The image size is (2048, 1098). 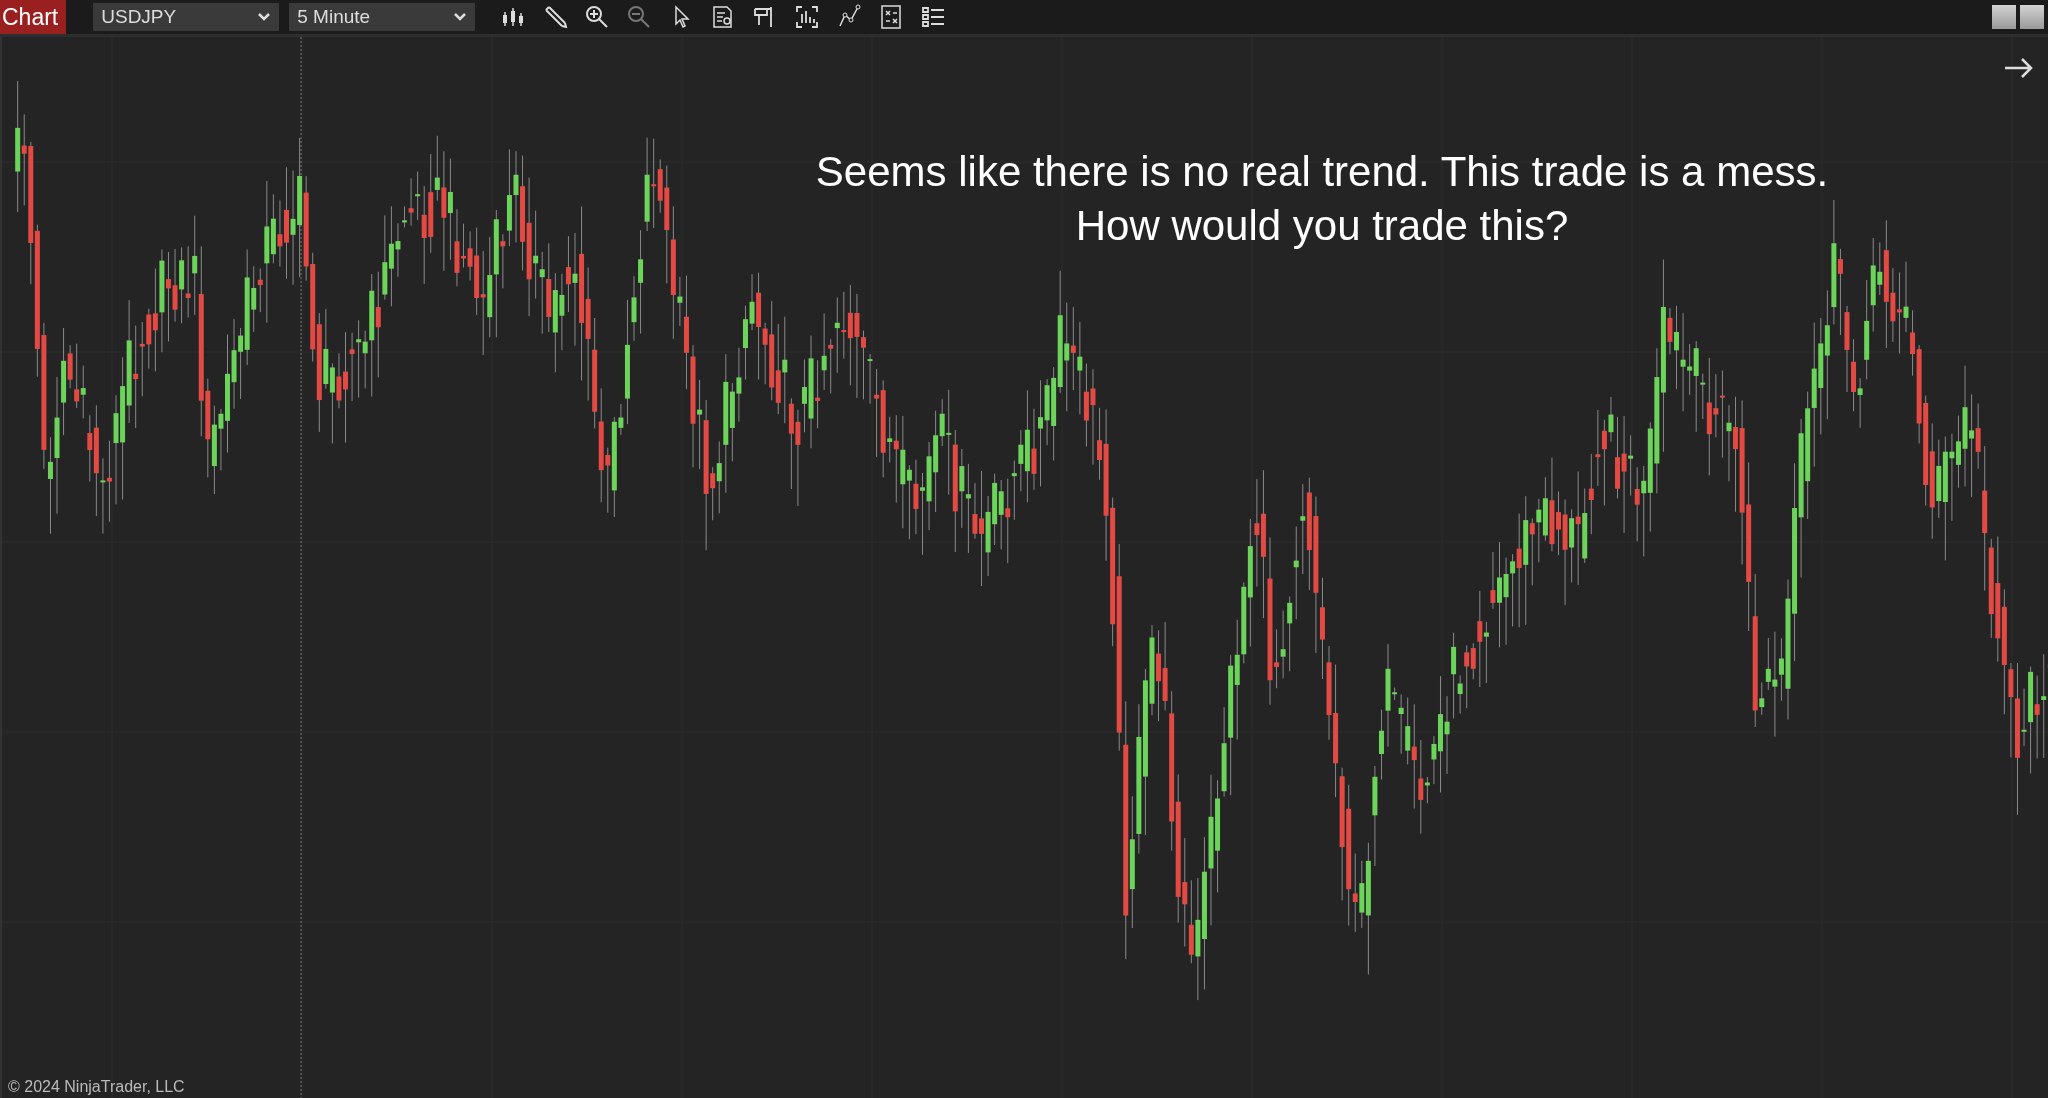 What do you see at coordinates (96, 1087) in the screenshot?
I see `copyright-text: © 2024 NinjaTrader, LLC` at bounding box center [96, 1087].